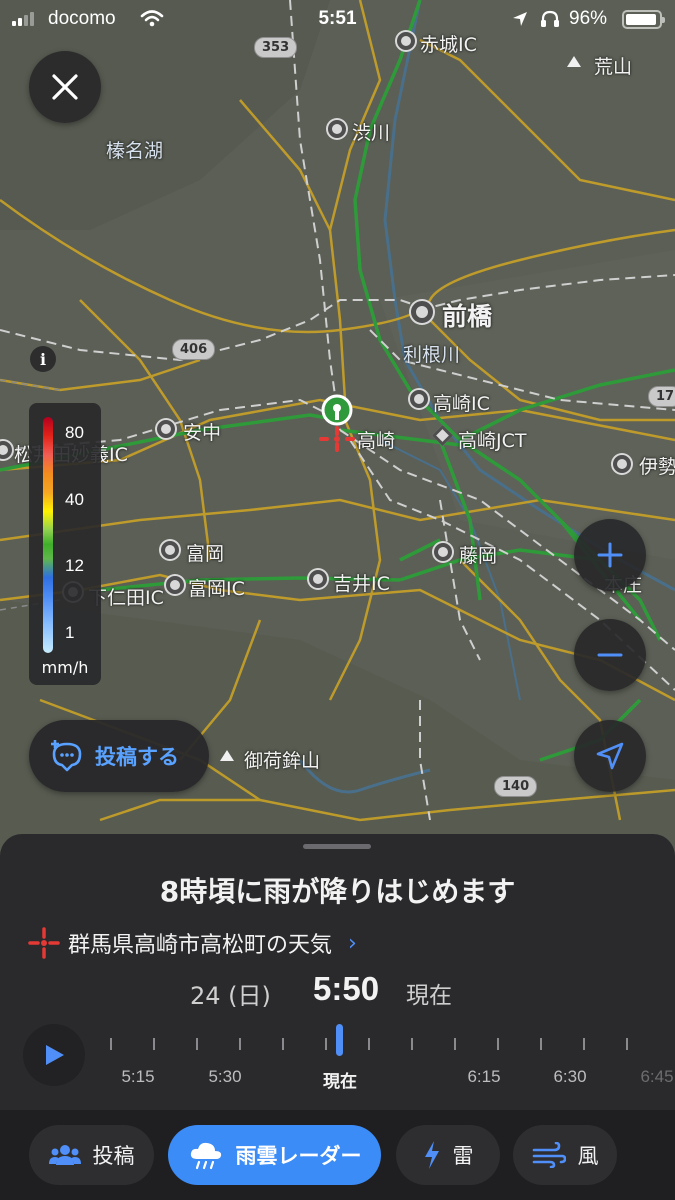 This screenshot has width=675, height=1200. Describe the element at coordinates (202, 433) in the screenshot. I see `place-label-annaka: 安中` at that location.